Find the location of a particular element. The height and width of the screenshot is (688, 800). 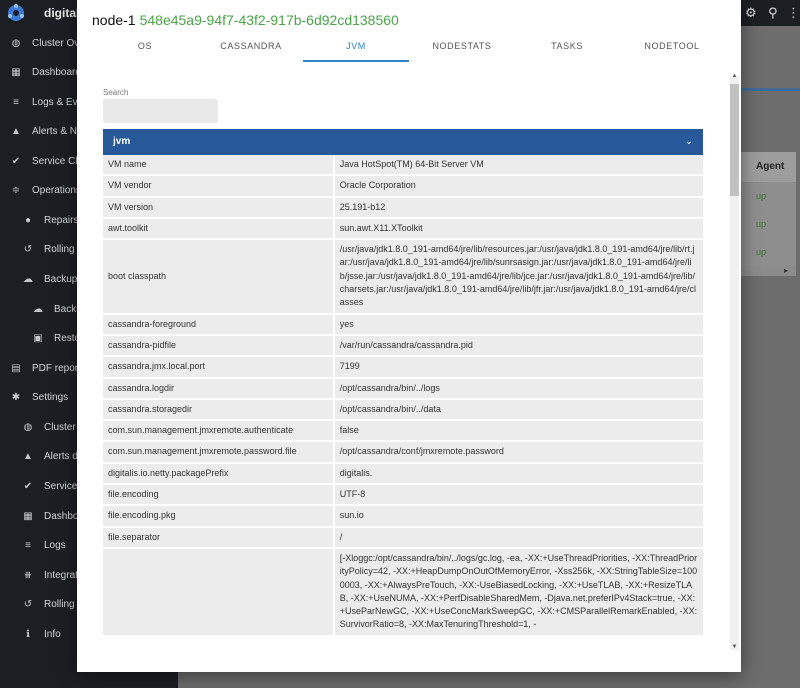

bell-icon: ▲ is located at coordinates (16, 131).